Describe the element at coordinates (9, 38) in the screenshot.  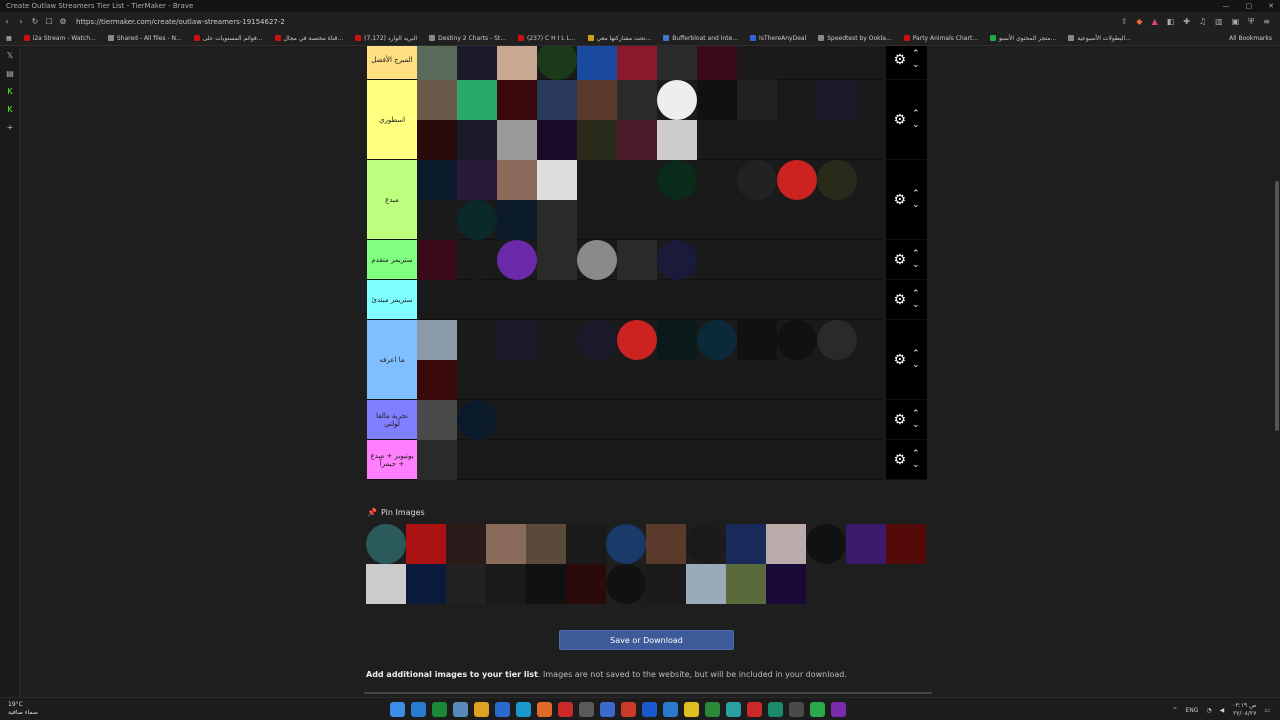
I see `apps-icon: ▦` at that location.